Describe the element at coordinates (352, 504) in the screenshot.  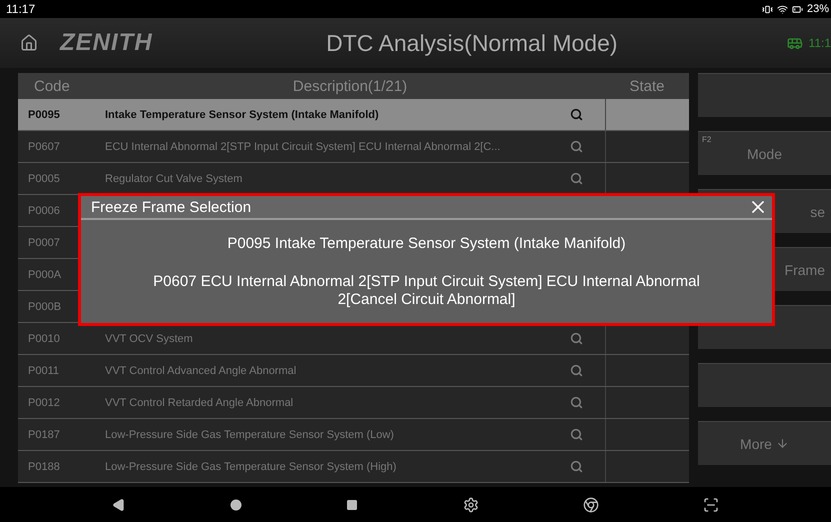
I see `recents-button` at that location.